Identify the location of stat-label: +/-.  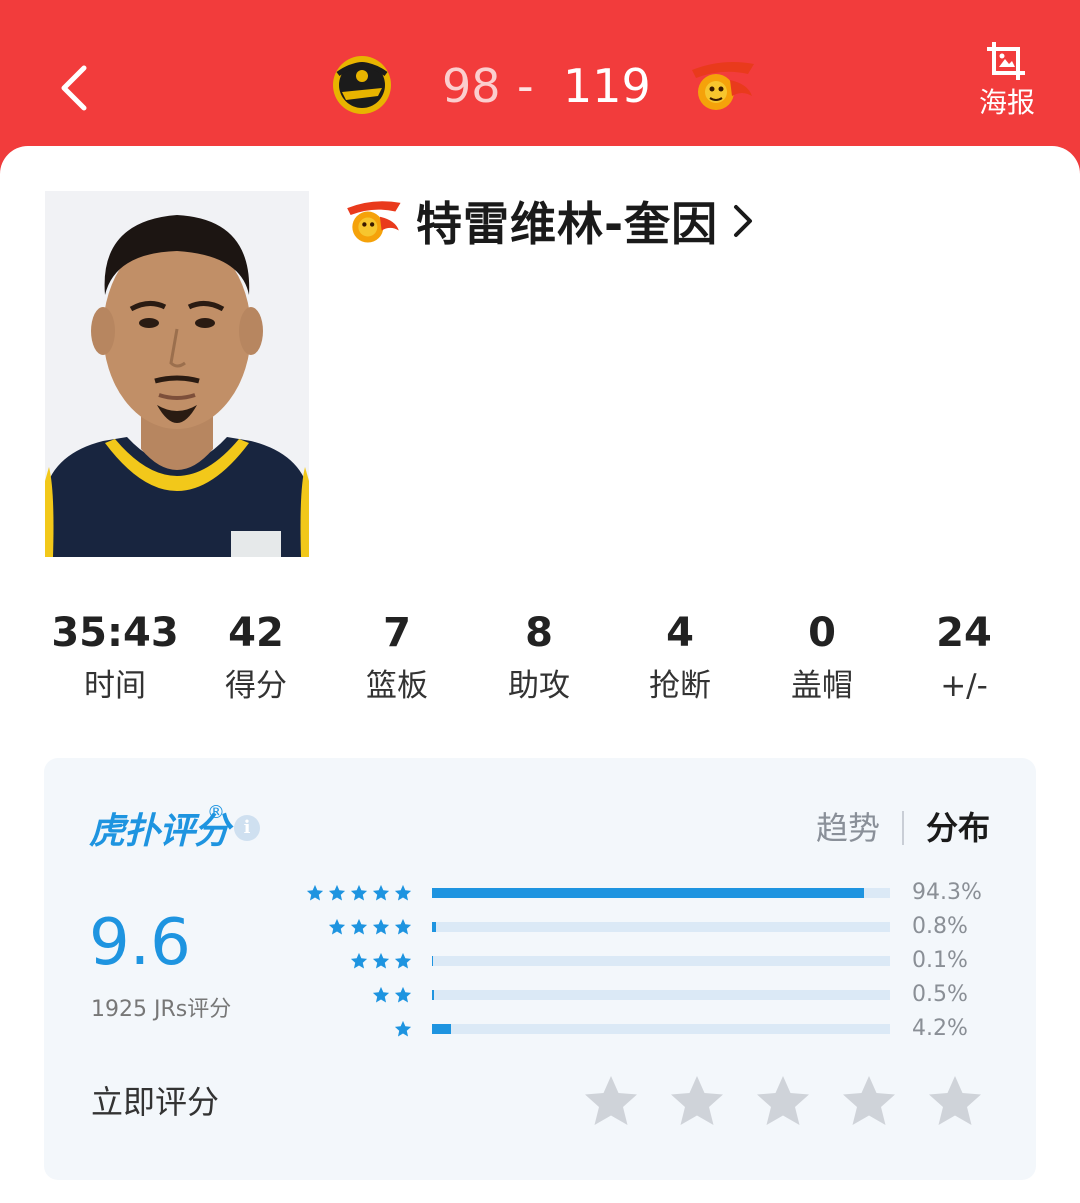
(964, 686).